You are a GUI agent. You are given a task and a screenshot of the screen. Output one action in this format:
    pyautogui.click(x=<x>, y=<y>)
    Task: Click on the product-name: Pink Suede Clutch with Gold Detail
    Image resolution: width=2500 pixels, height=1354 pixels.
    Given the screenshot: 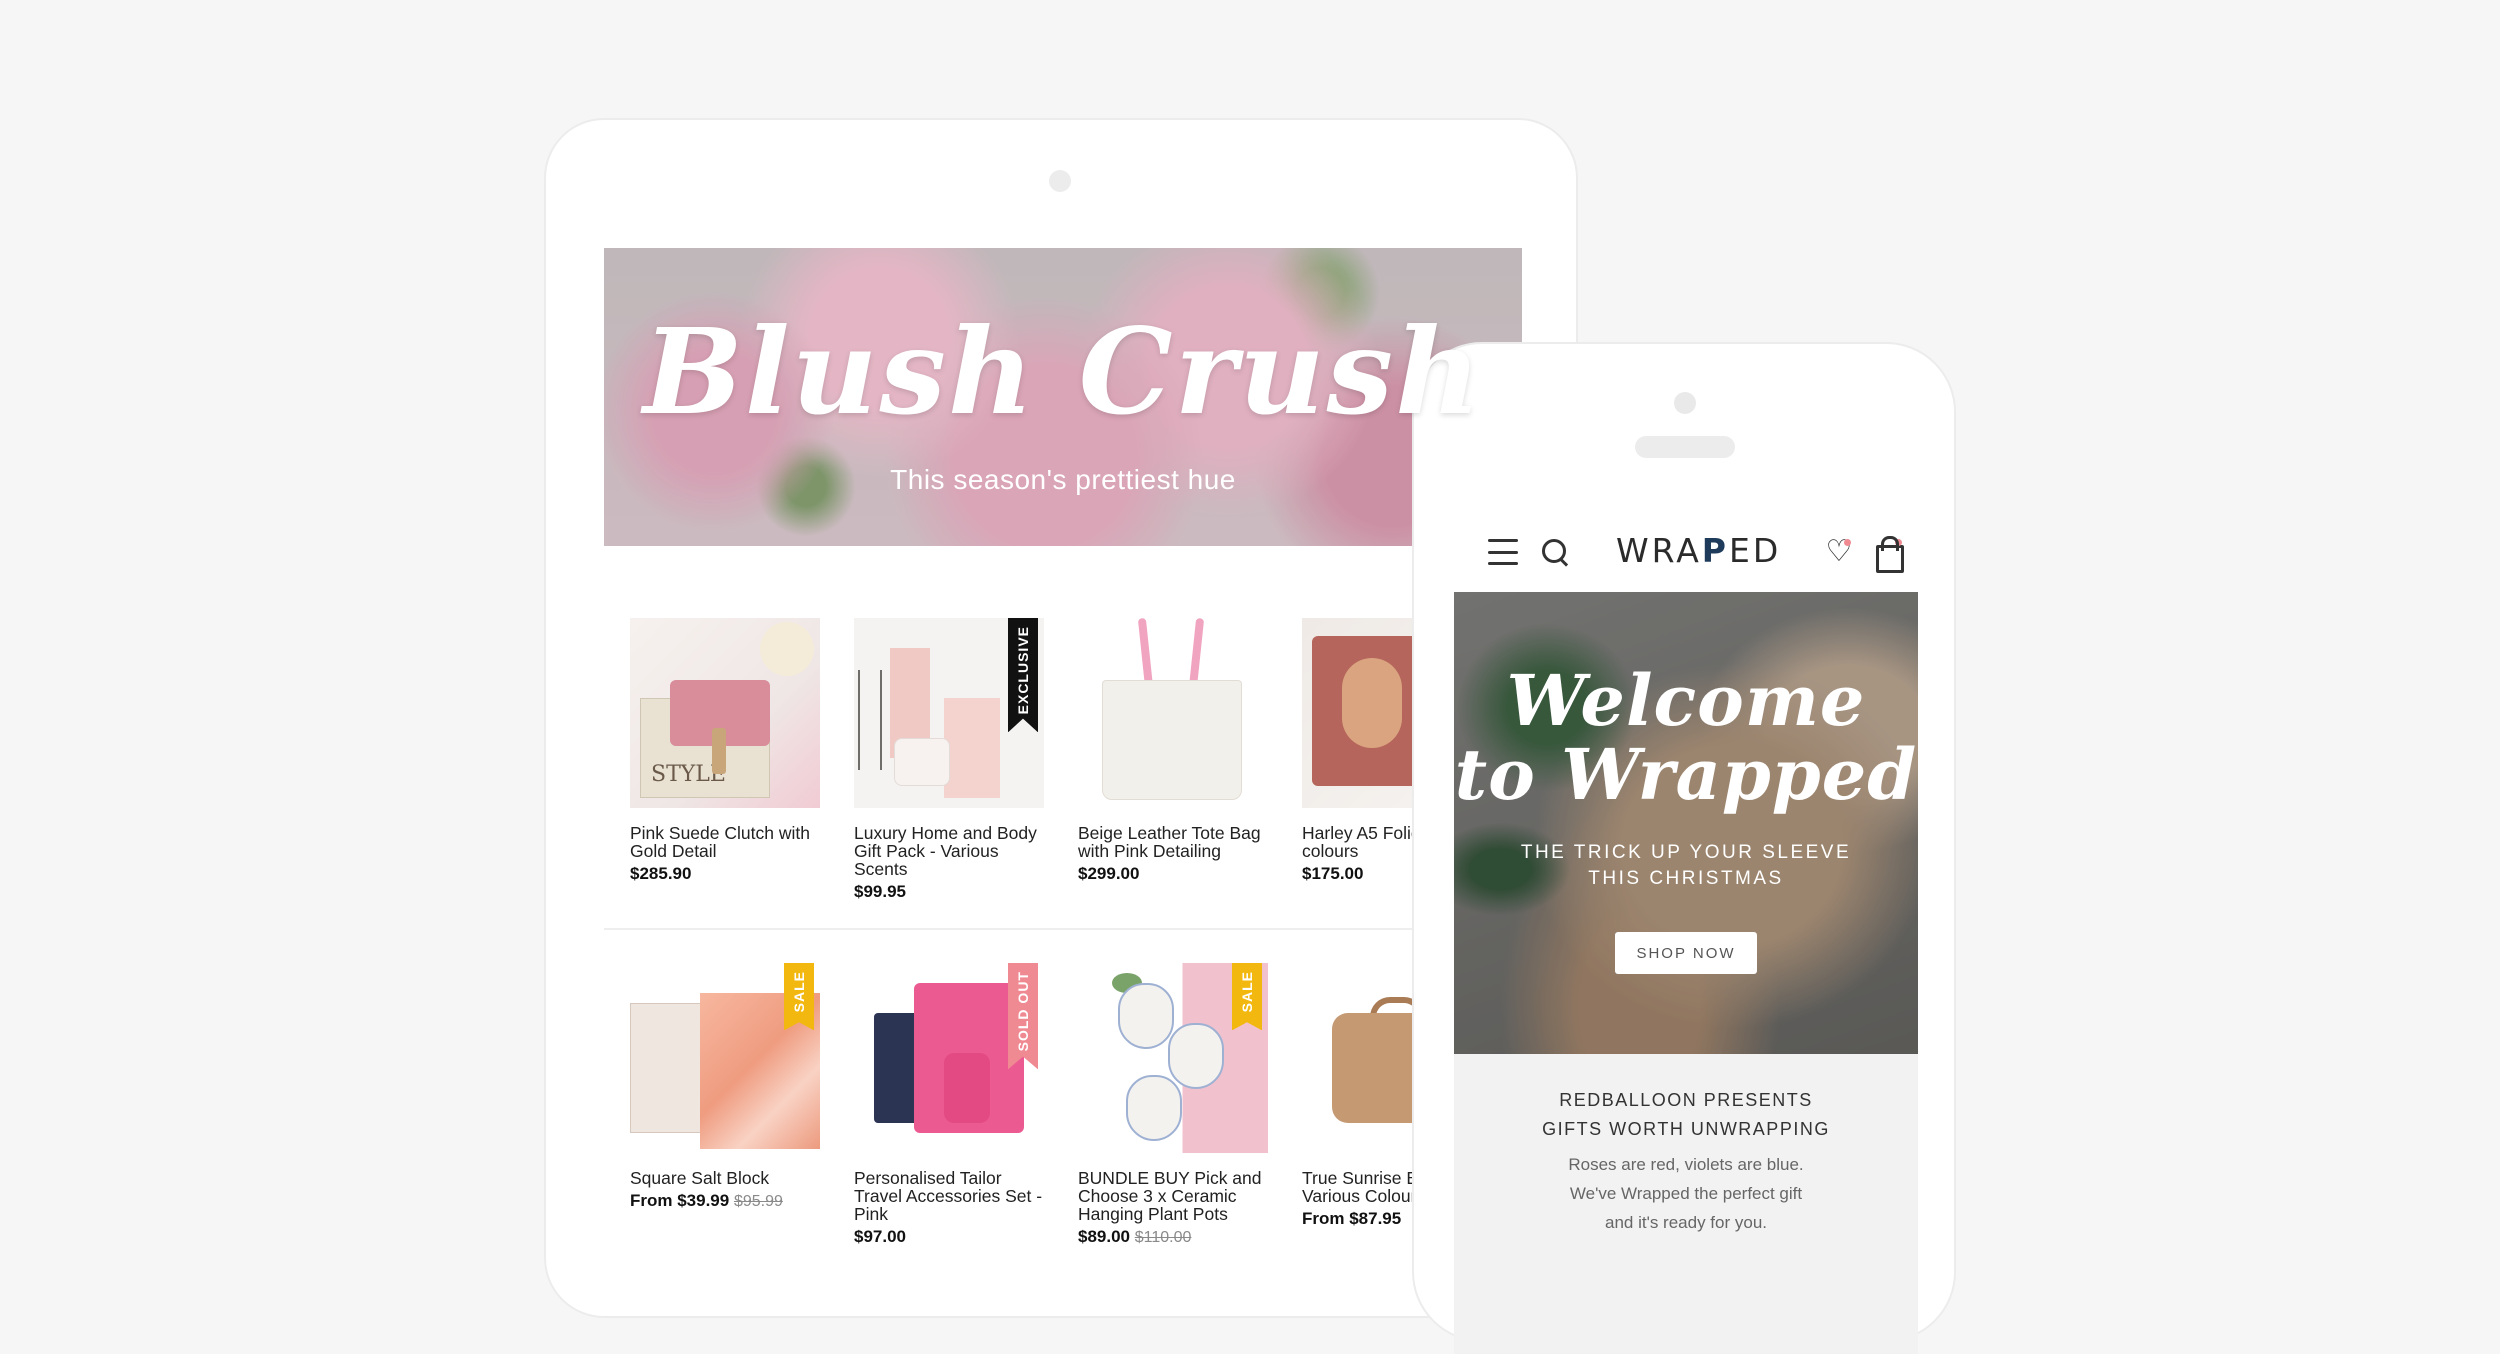 What is the action you would take?
    pyautogui.click(x=725, y=842)
    